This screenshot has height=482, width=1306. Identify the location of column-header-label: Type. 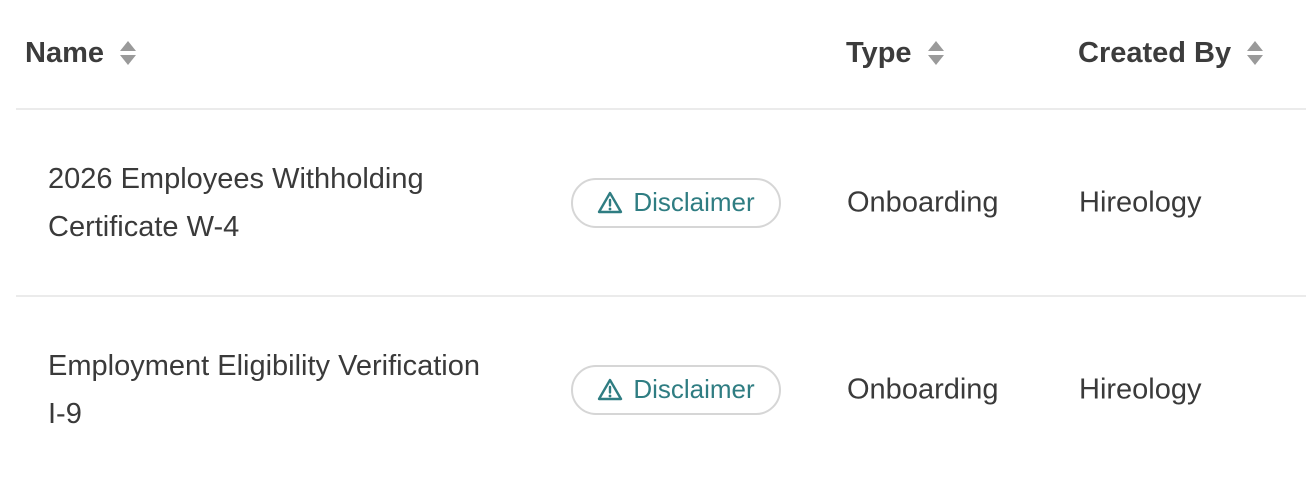
(879, 52).